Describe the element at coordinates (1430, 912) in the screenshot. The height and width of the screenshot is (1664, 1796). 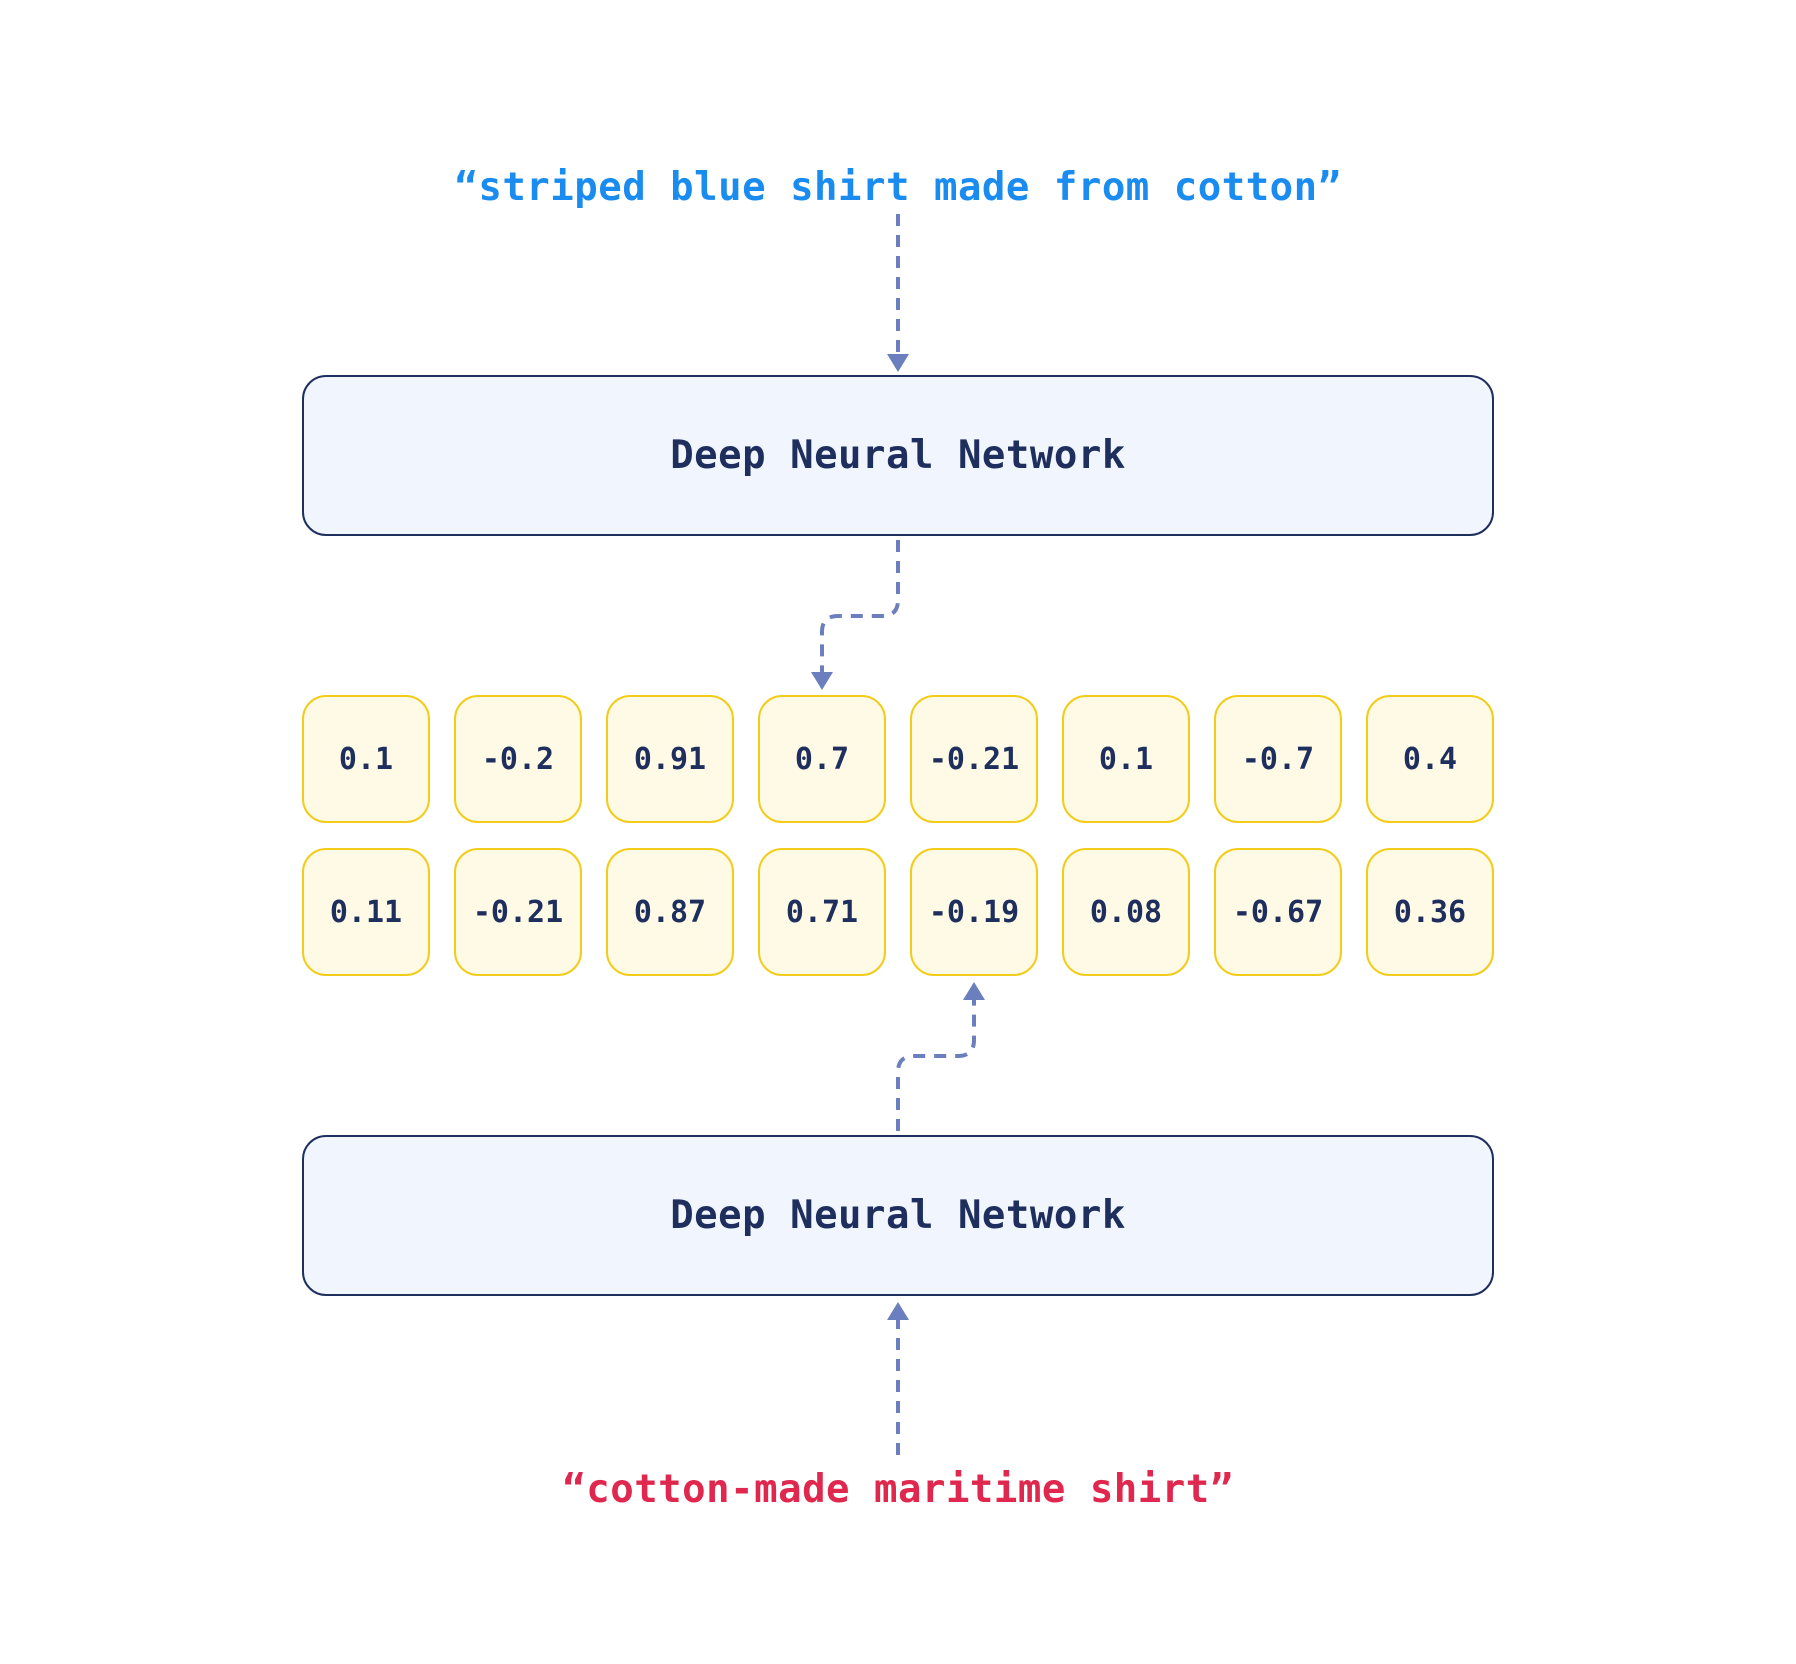
I see `embedding-cell-bottom: 0.36` at that location.